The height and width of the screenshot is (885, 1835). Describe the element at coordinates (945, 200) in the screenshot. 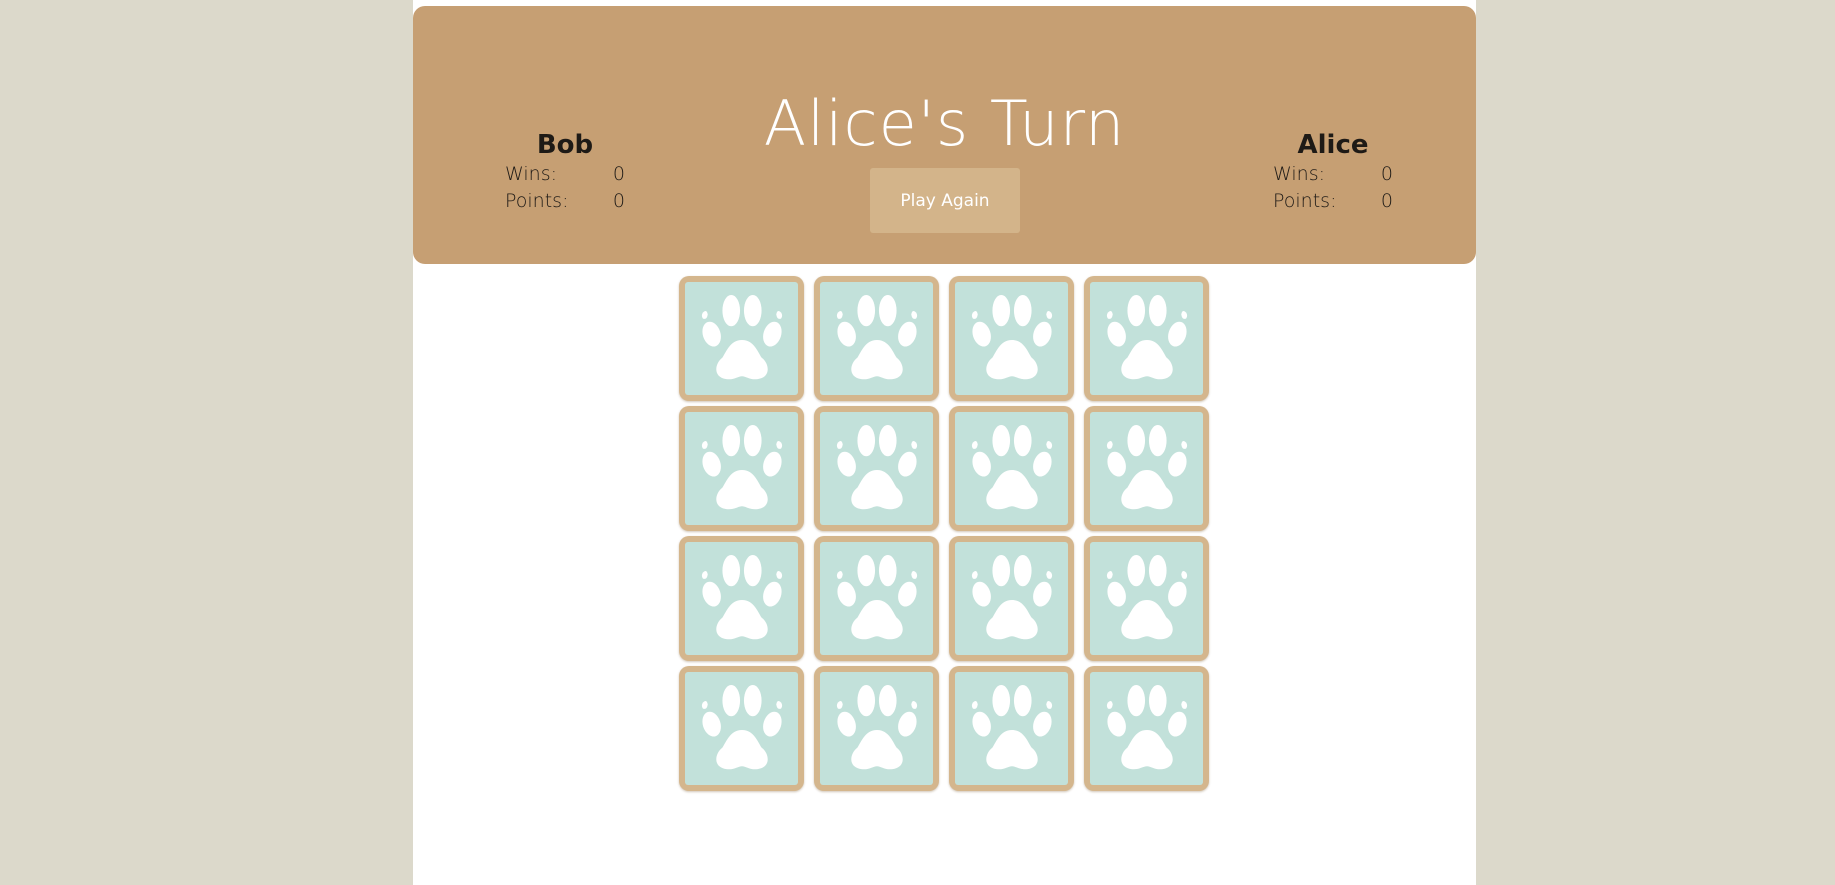

I see `play-again-button: Play Again` at that location.